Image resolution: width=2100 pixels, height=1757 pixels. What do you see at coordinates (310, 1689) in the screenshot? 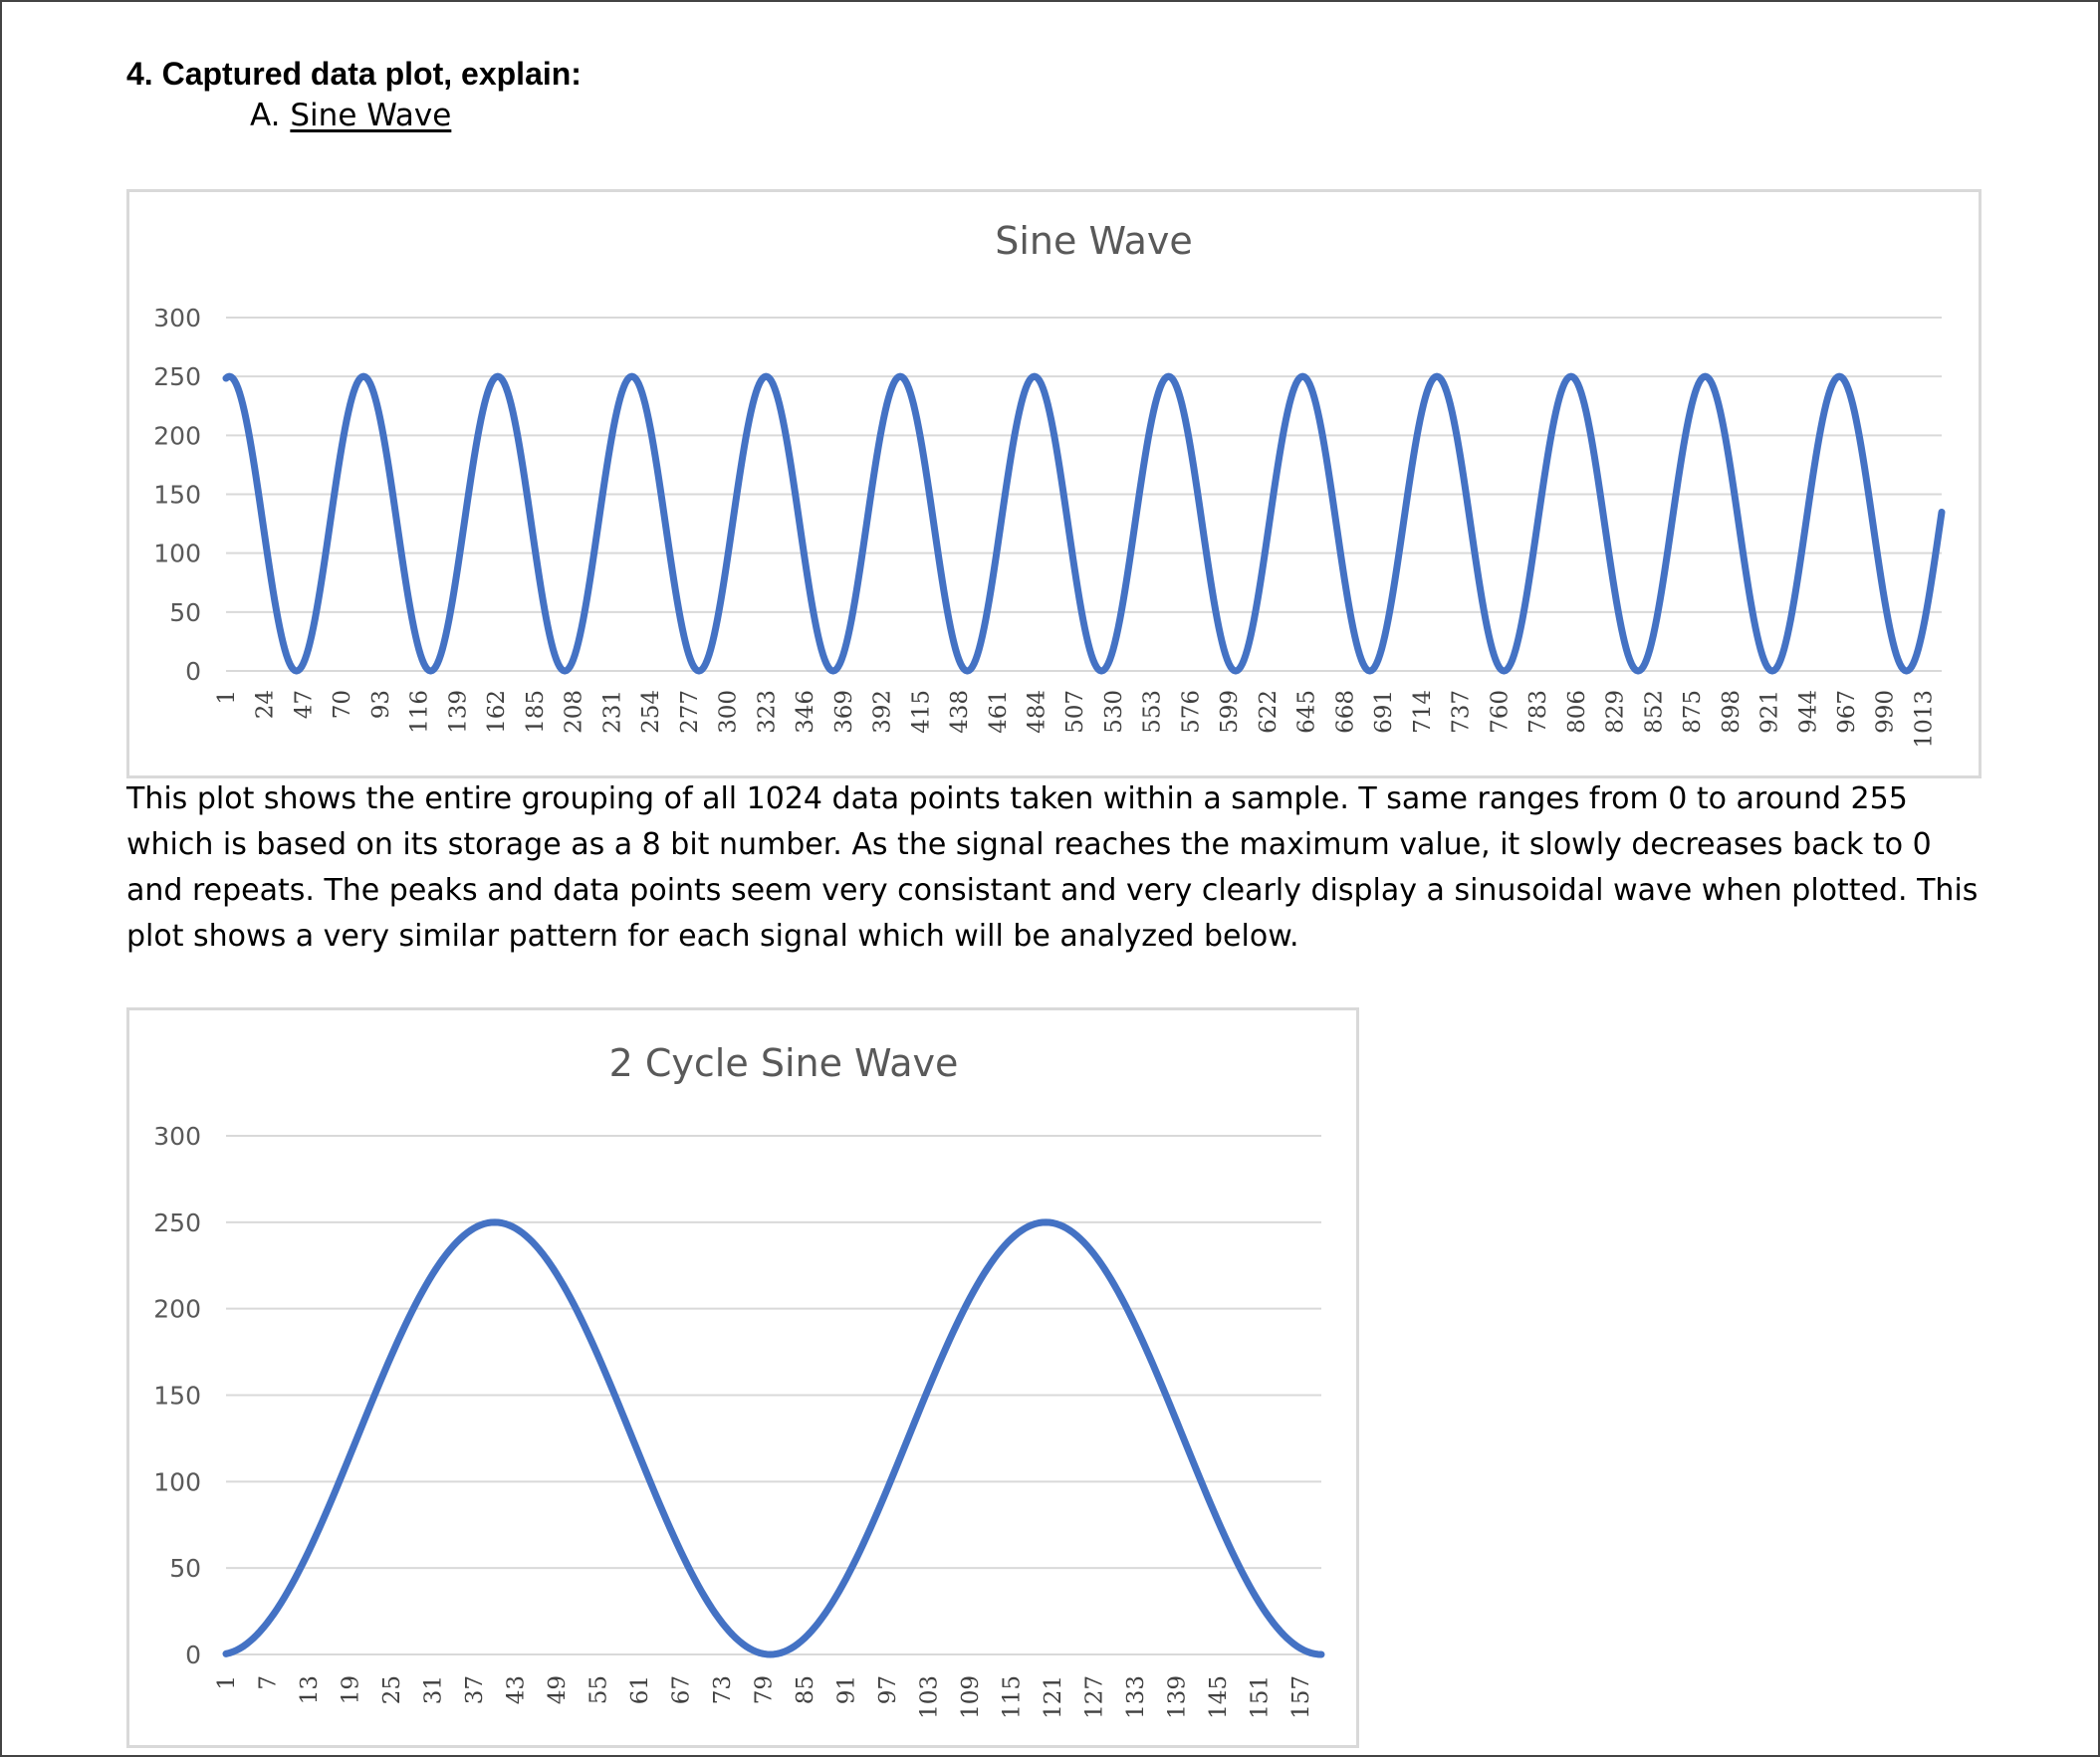
I see `x-tick-label: 13` at bounding box center [310, 1689].